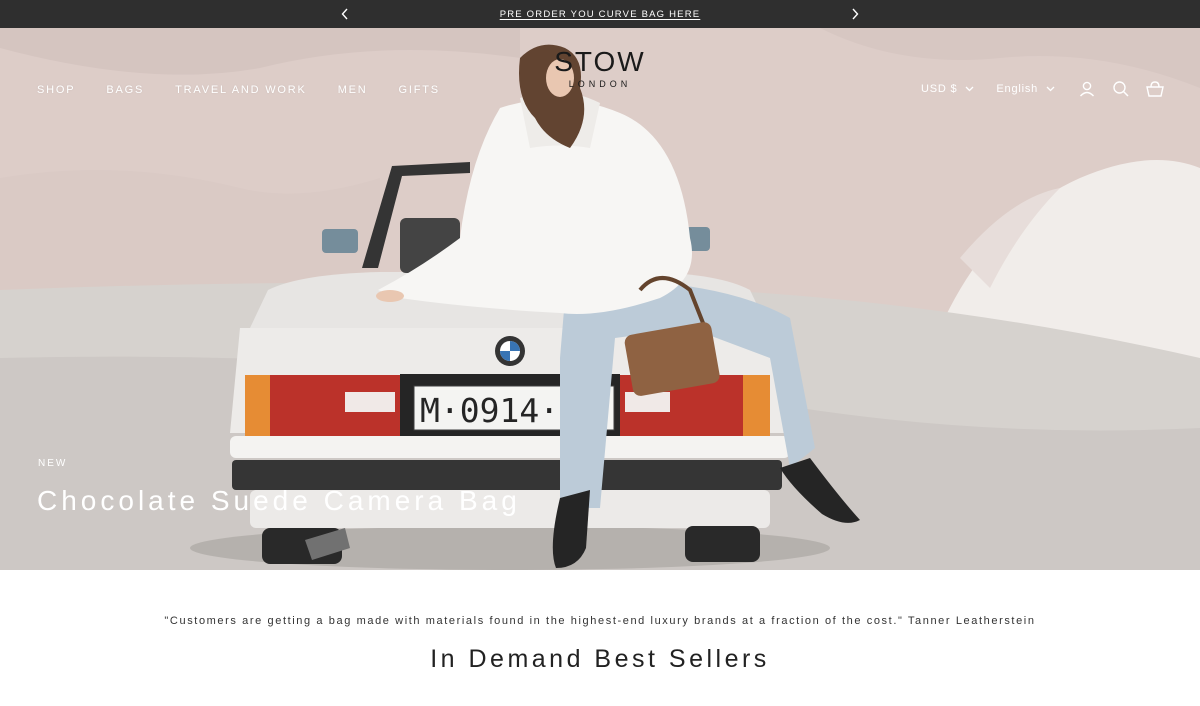  What do you see at coordinates (241, 90) in the screenshot?
I see `nav-item-travel-and-work: TRAVEL AND WORK` at bounding box center [241, 90].